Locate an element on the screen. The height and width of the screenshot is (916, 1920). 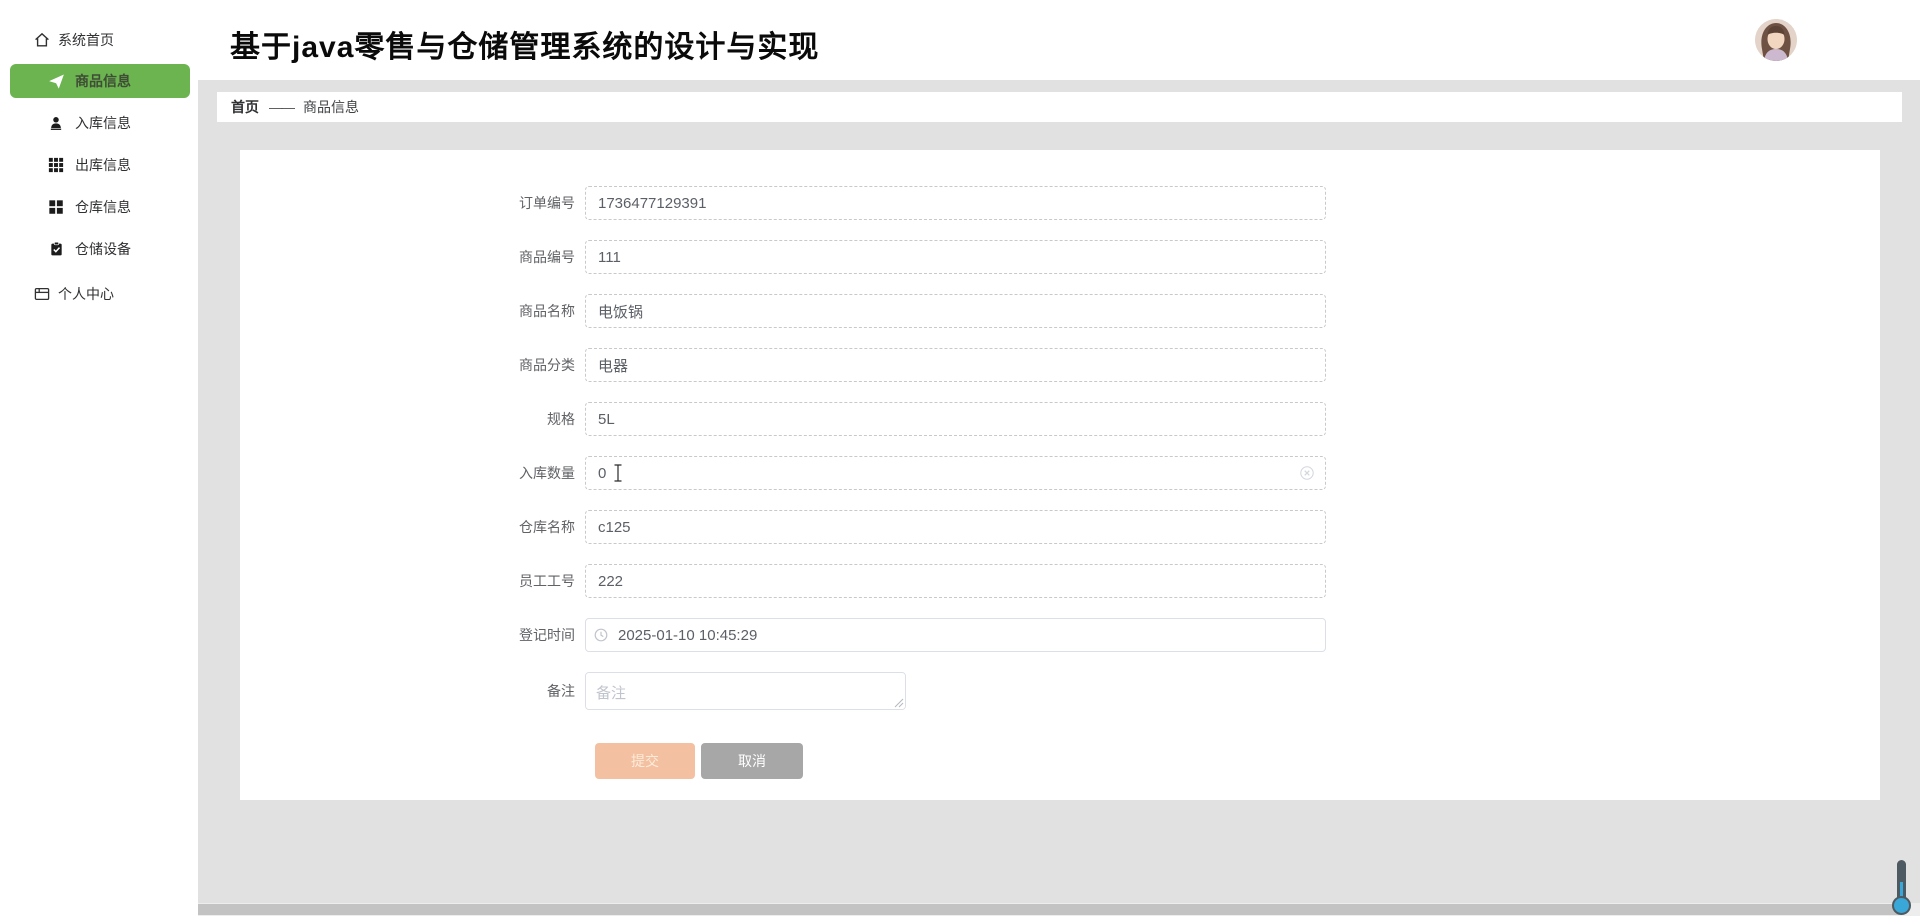
sidebar-item-system-home: 系统首页 is located at coordinates (99, 40).